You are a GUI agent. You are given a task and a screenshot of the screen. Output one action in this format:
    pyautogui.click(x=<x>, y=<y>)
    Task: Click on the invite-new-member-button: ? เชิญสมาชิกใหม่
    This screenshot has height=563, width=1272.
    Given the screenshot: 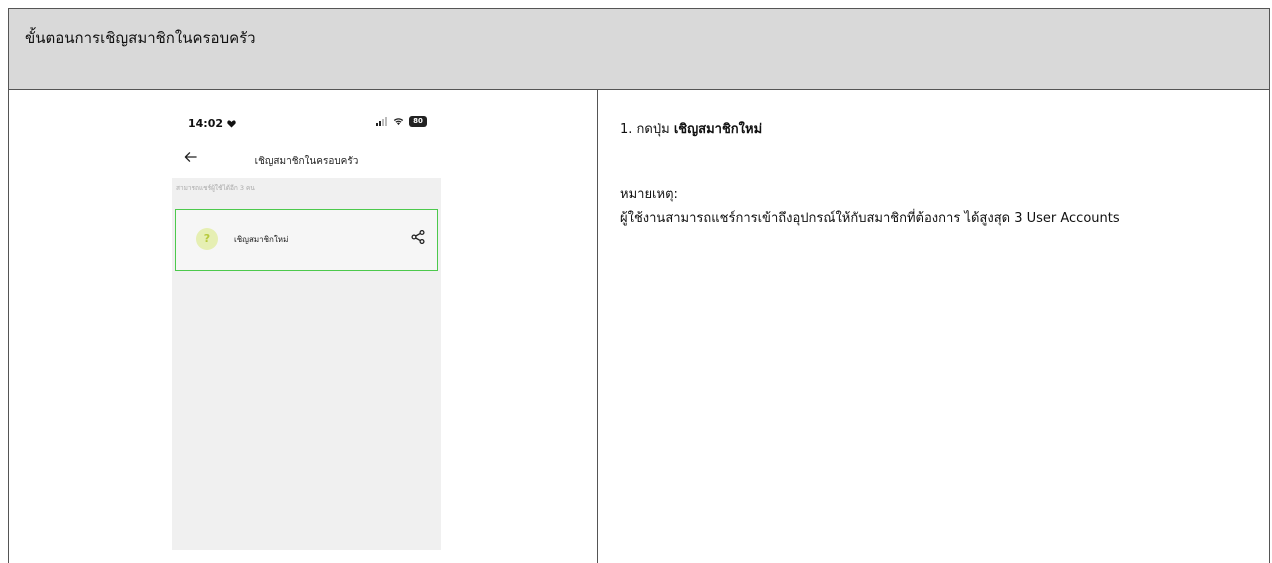 What is the action you would take?
    pyautogui.click(x=306, y=240)
    